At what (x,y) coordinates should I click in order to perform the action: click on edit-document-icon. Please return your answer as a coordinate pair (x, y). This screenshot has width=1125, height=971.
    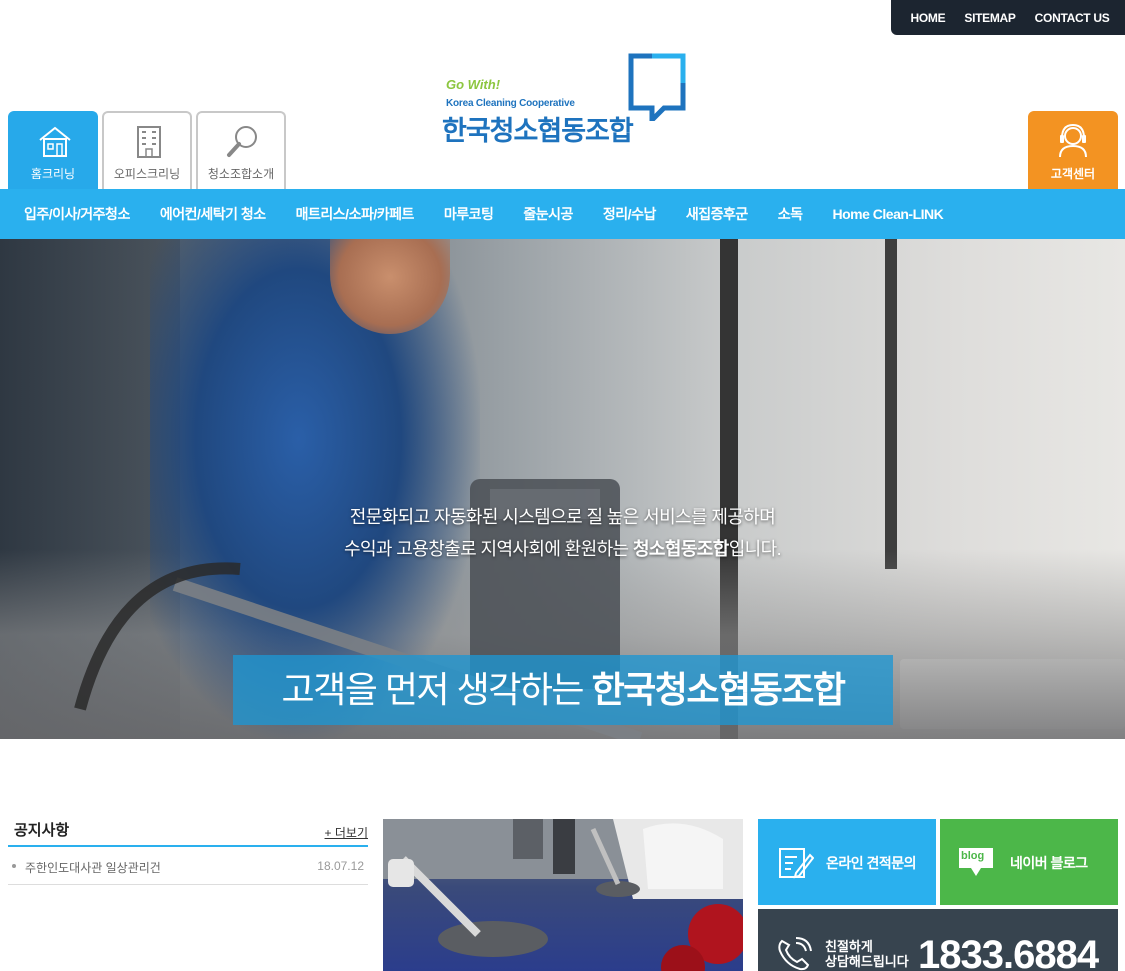
    Looking at the image, I should click on (796, 863).